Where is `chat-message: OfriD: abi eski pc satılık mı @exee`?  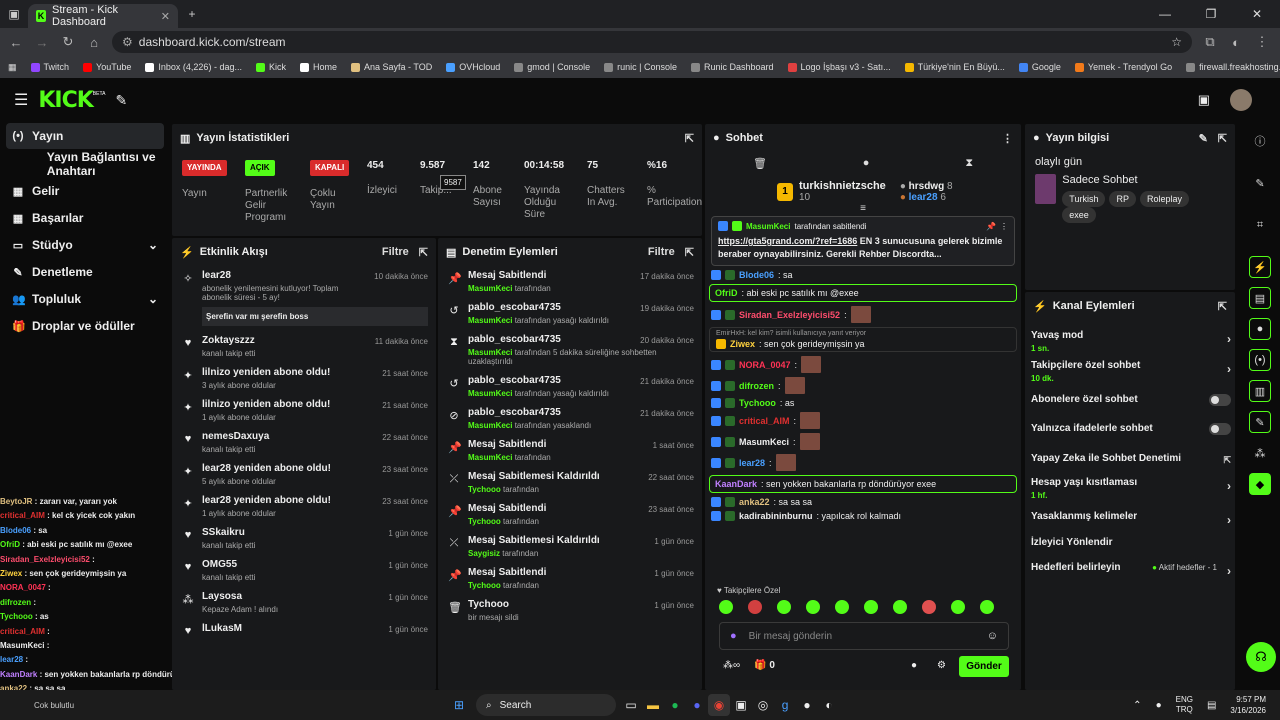
chat-message: OfriD: abi eski pc satılık mı @exee is located at coordinates (863, 293).